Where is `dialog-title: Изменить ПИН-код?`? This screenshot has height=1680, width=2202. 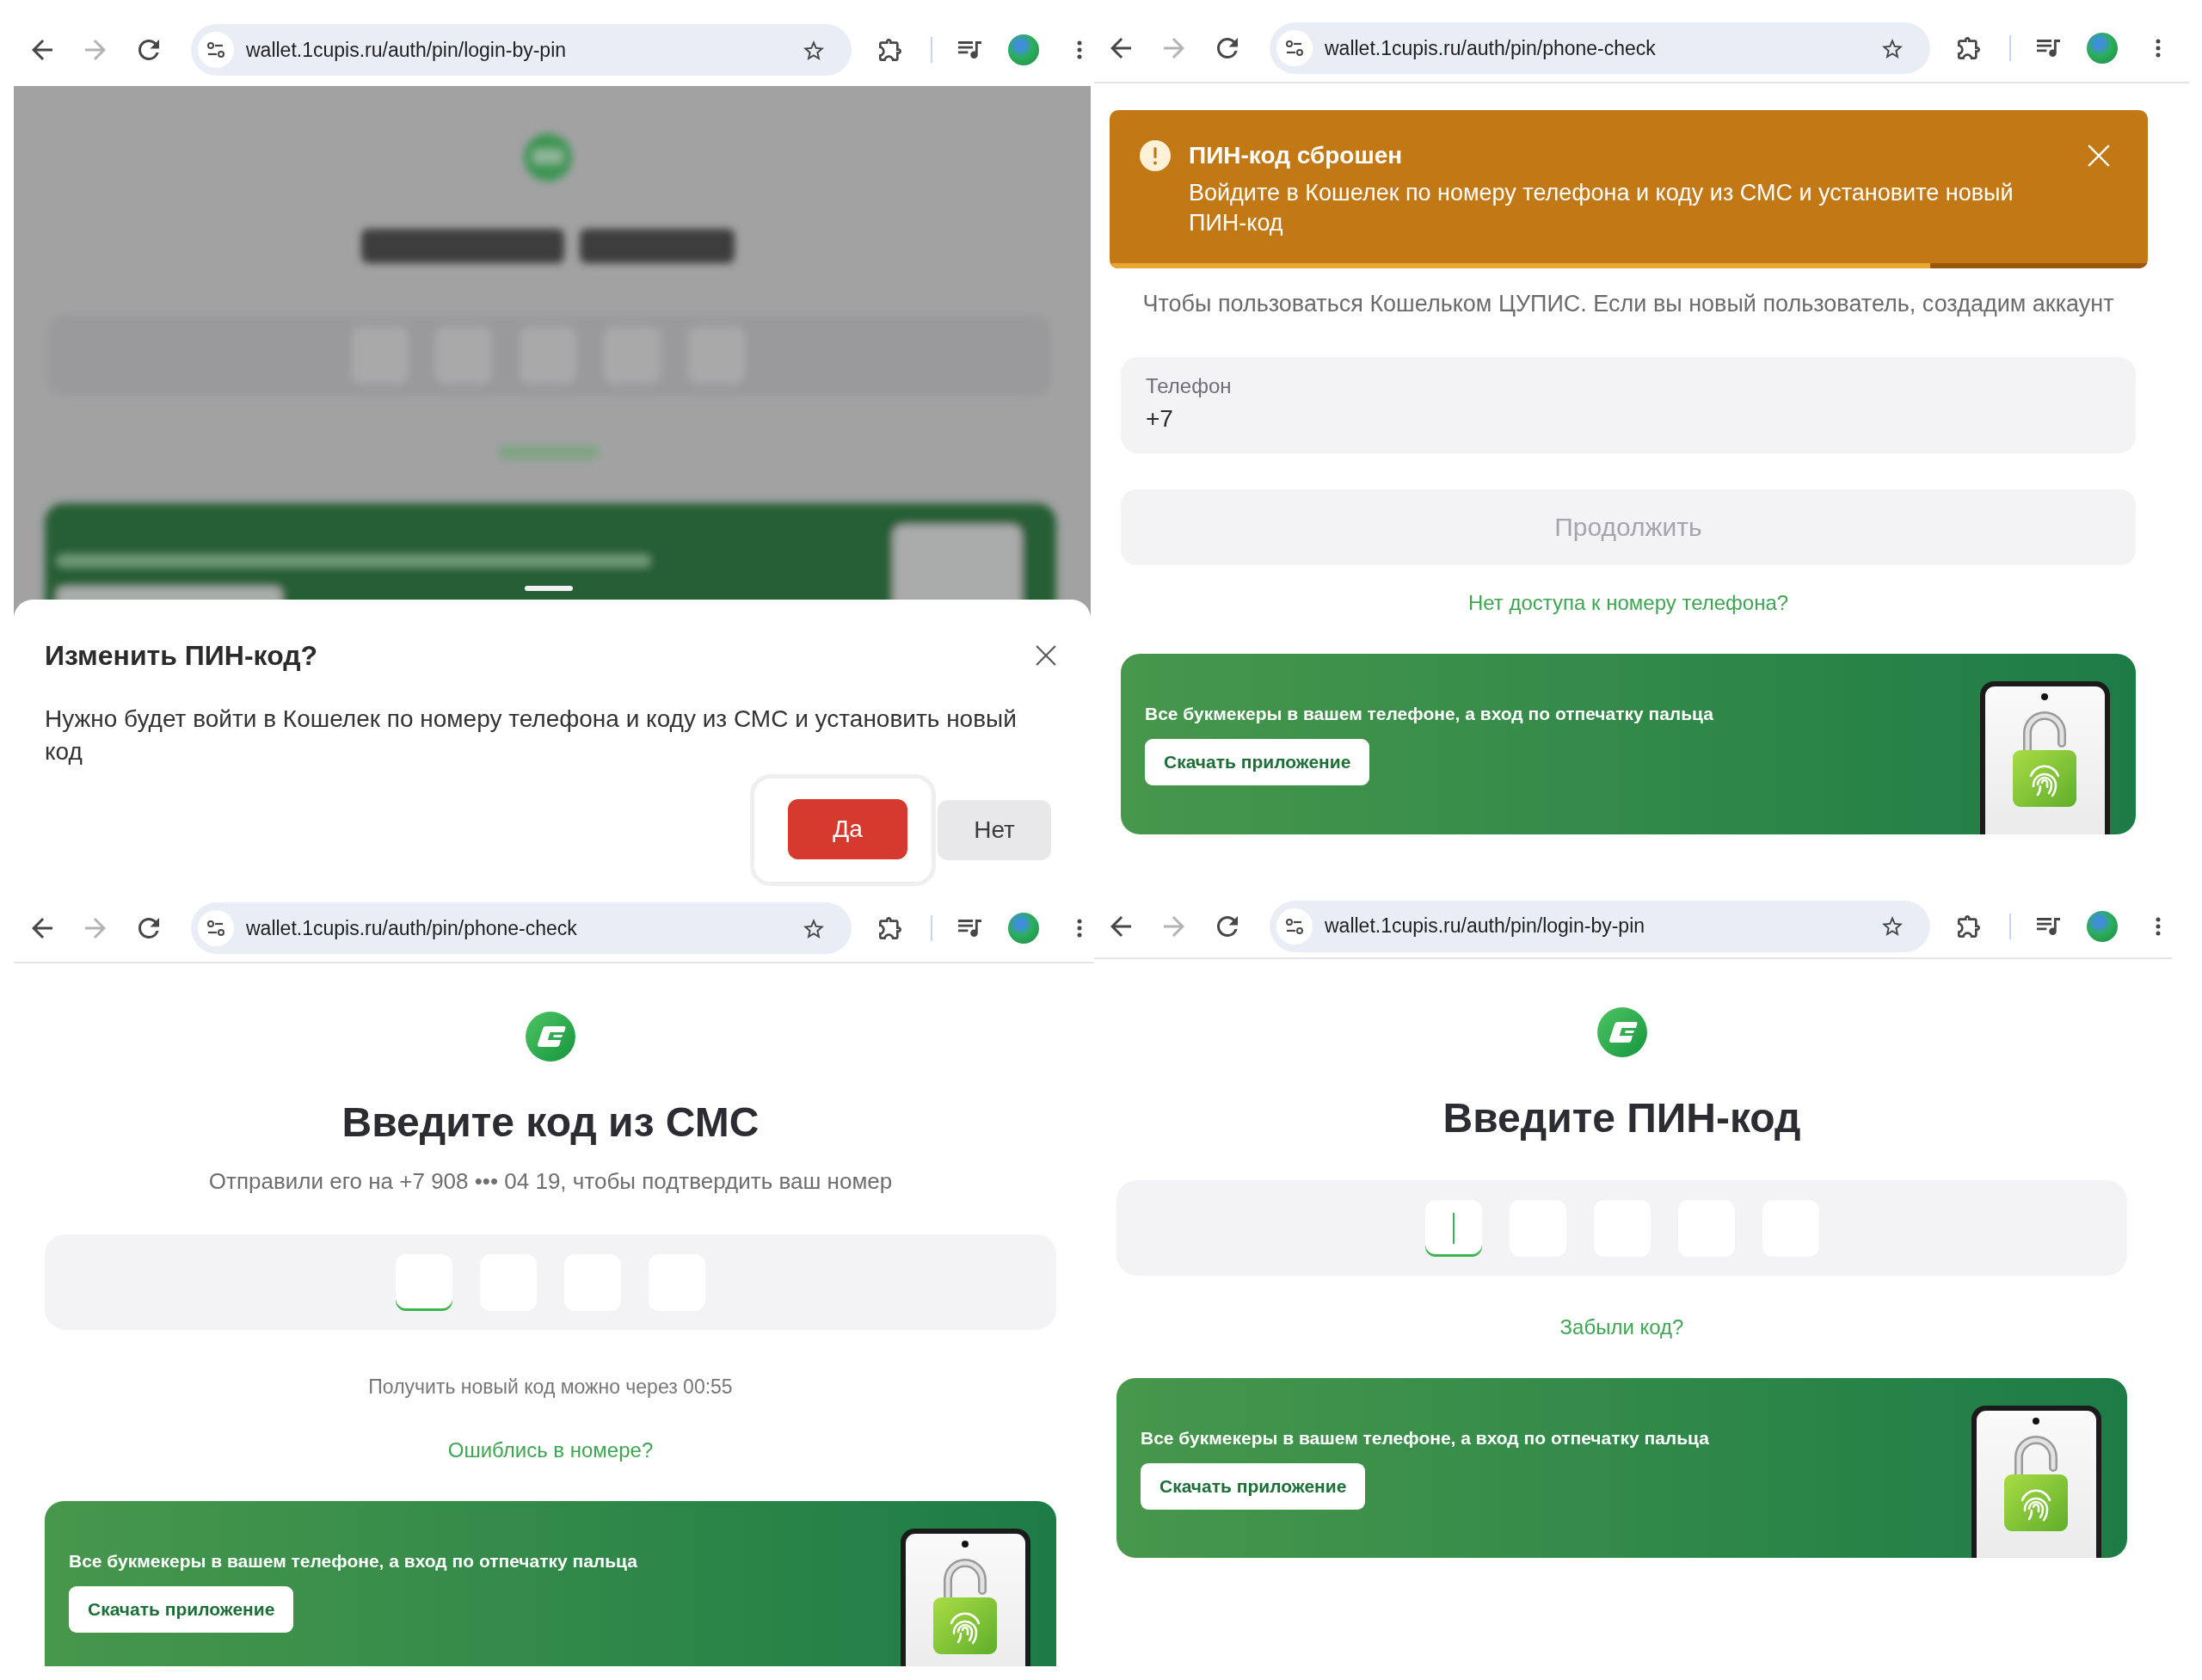
dialog-title: Изменить ПИН-код? is located at coordinates (181, 656).